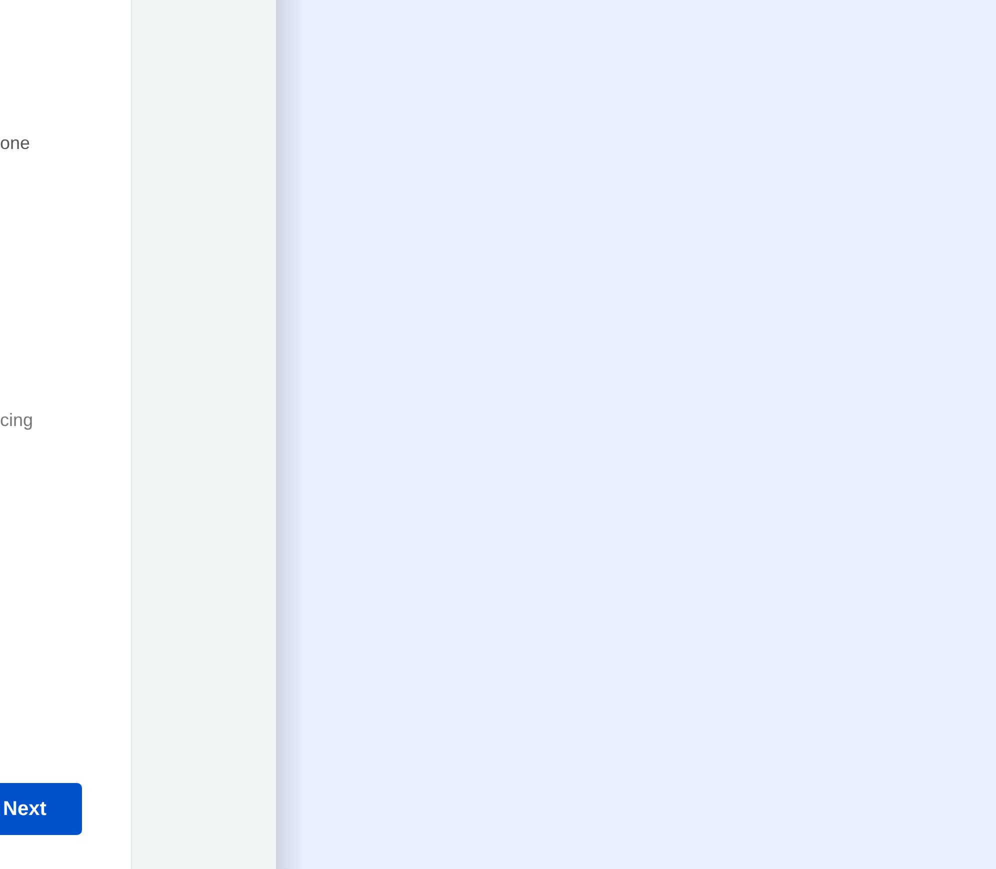 The height and width of the screenshot is (869, 996). Describe the element at coordinates (15, 143) in the screenshot. I see `label-text: one` at that location.